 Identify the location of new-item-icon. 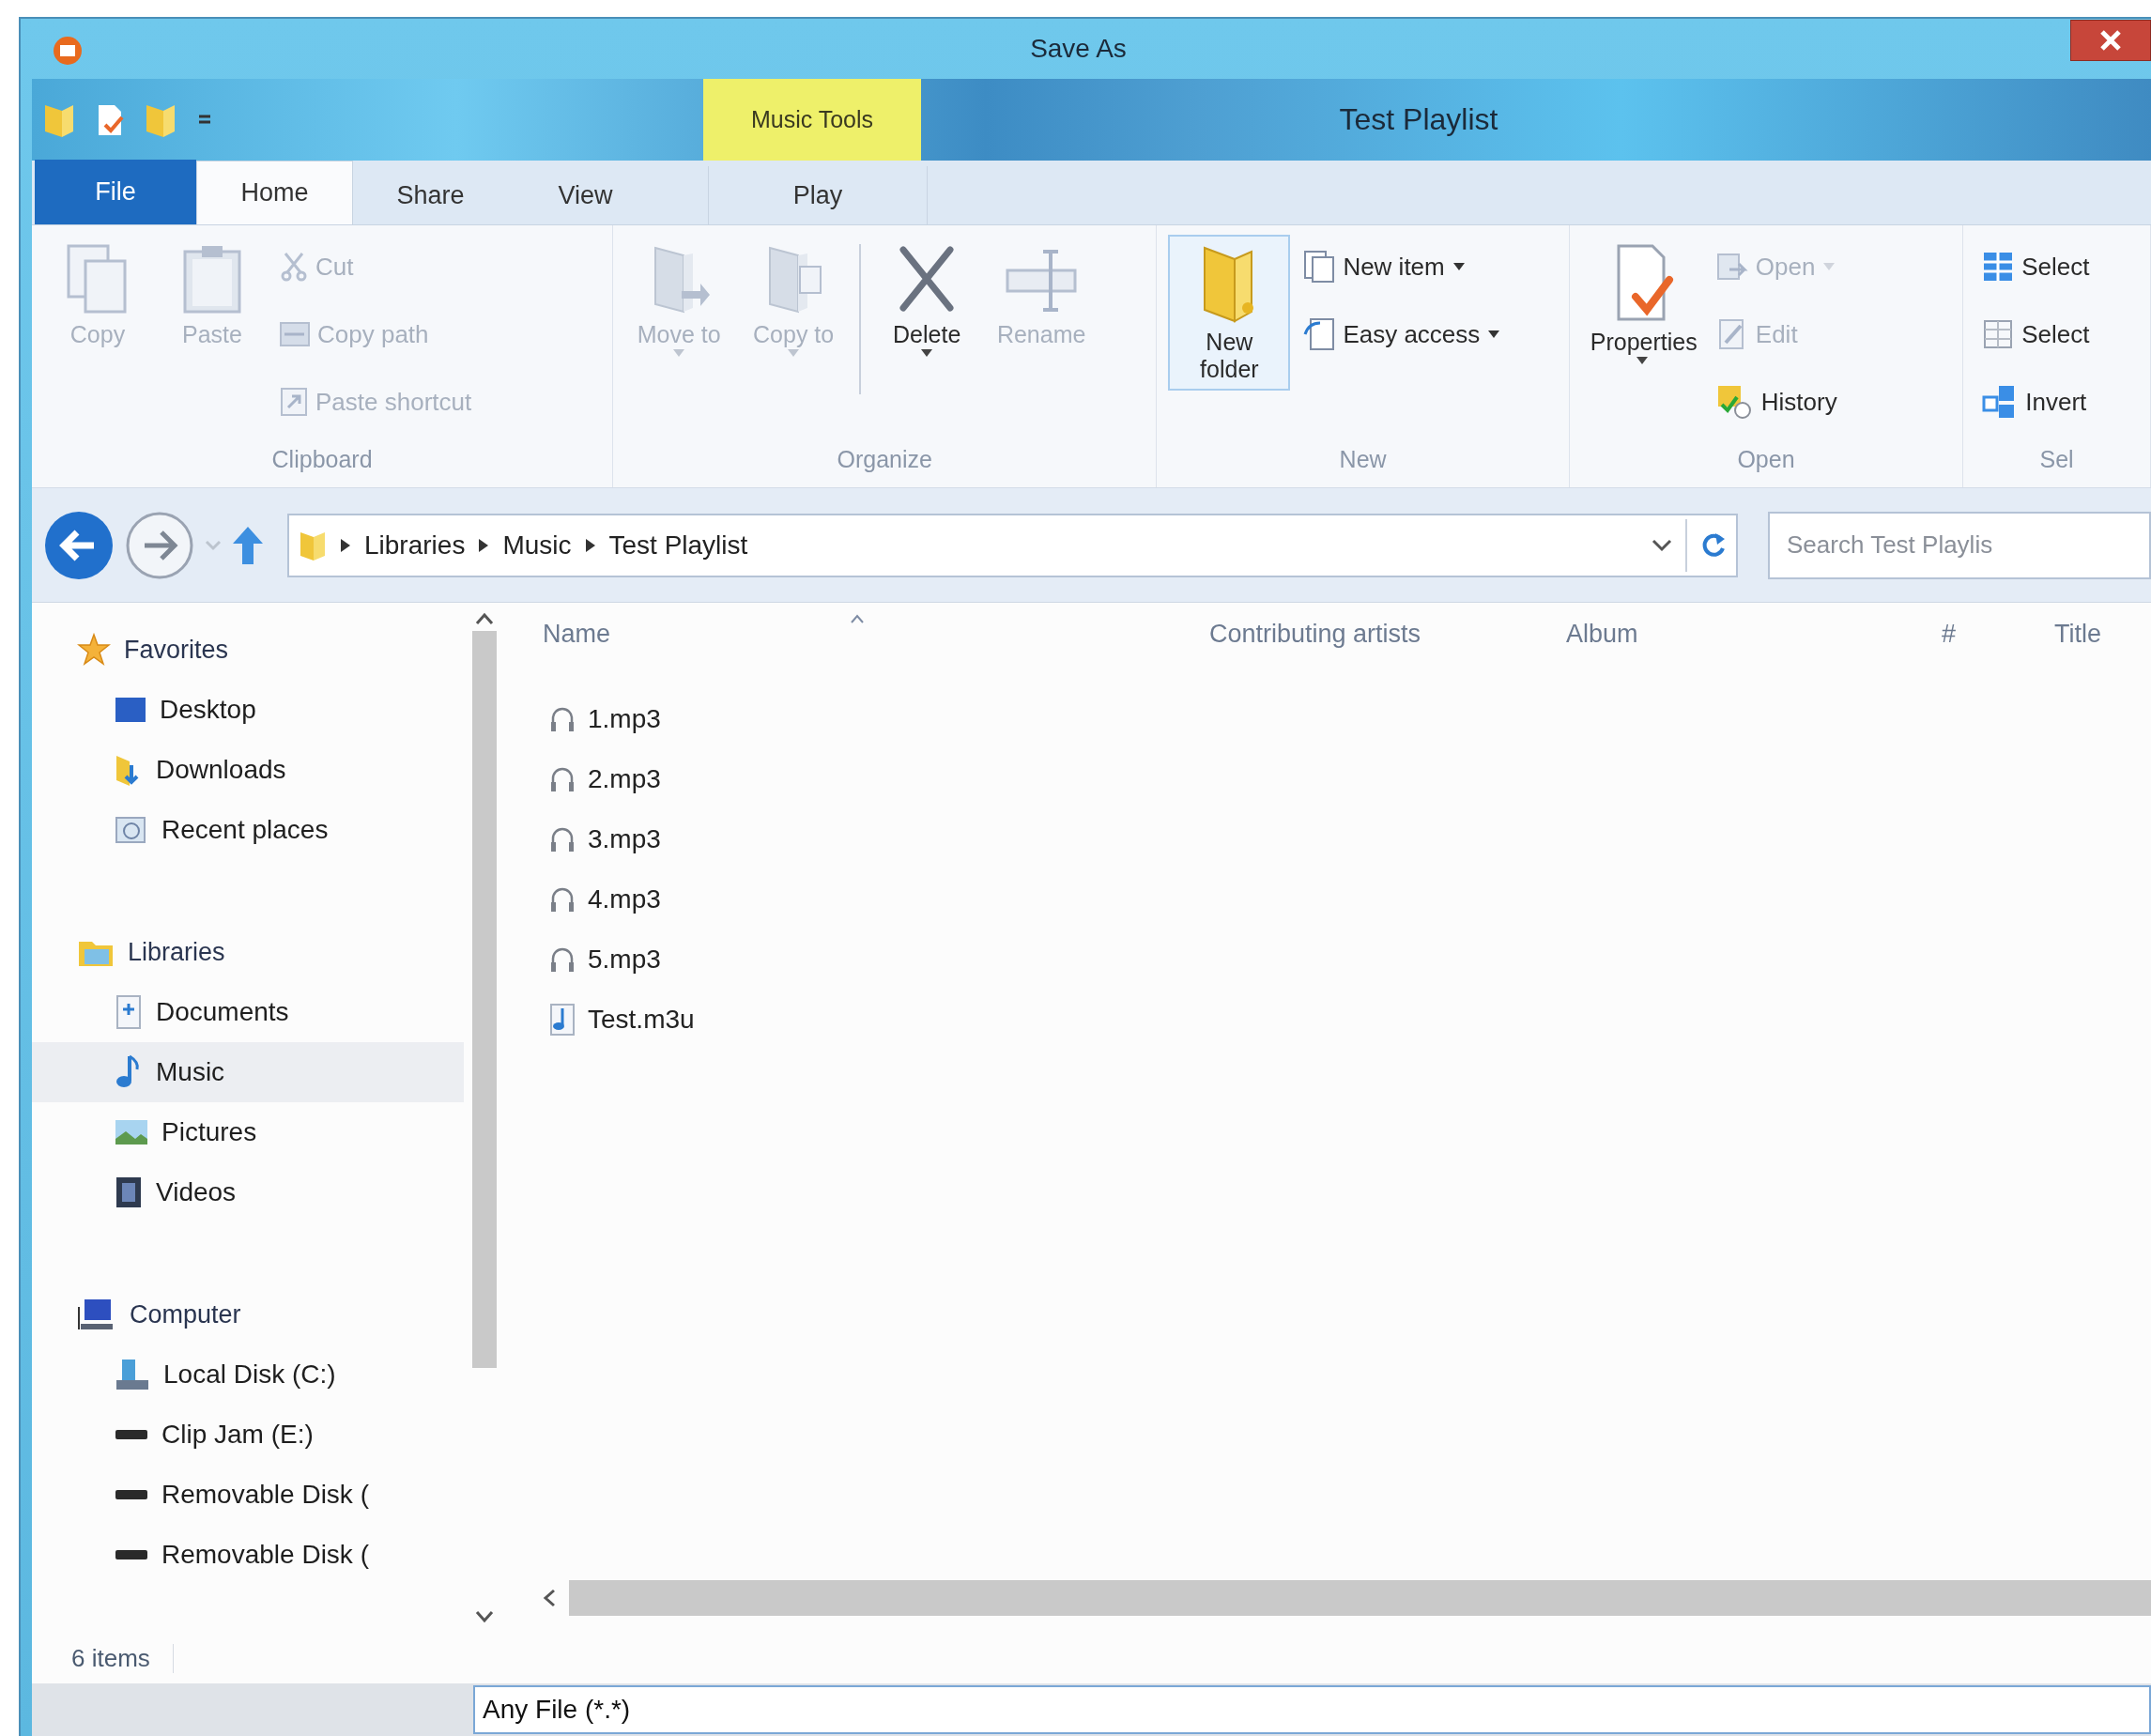
(1319, 267).